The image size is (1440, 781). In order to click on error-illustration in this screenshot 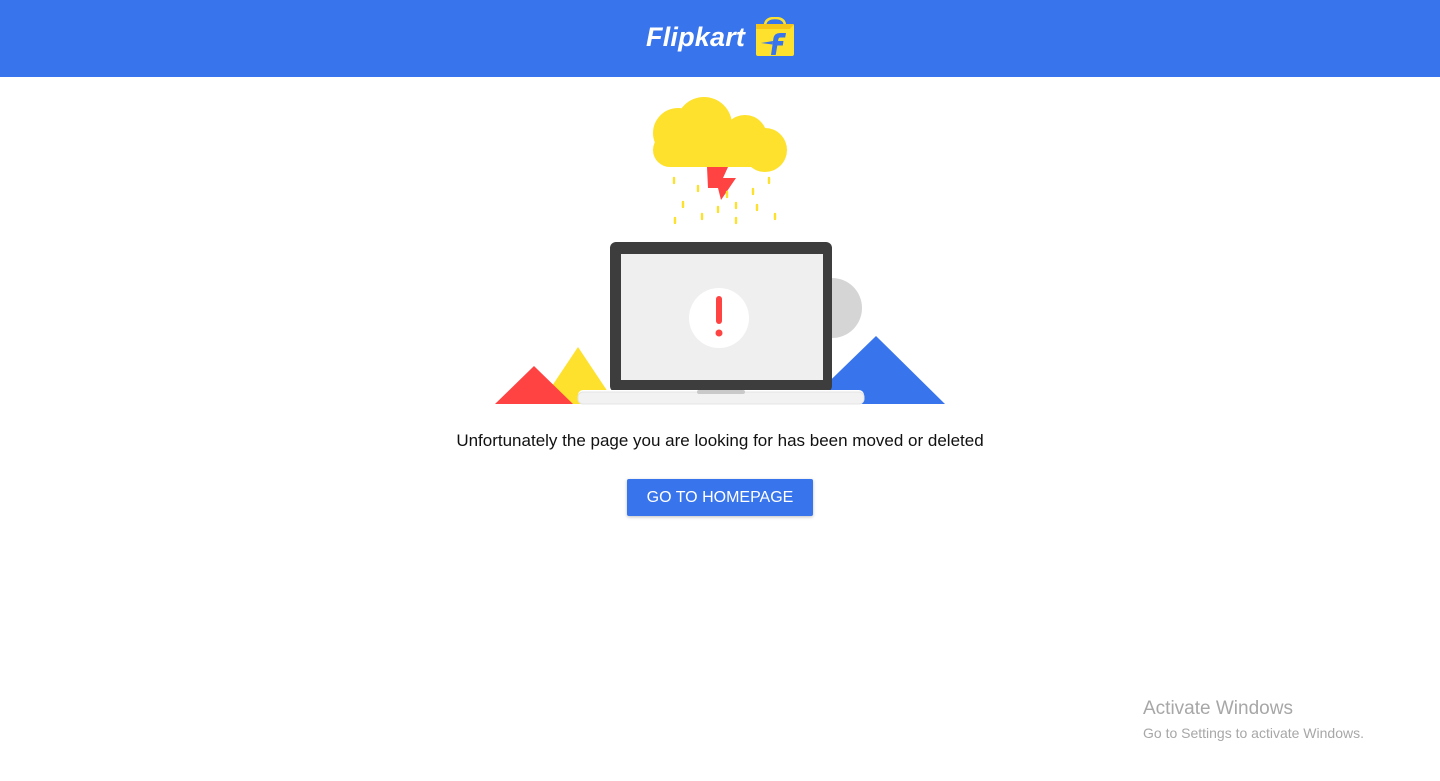, I will do `click(720, 251)`.